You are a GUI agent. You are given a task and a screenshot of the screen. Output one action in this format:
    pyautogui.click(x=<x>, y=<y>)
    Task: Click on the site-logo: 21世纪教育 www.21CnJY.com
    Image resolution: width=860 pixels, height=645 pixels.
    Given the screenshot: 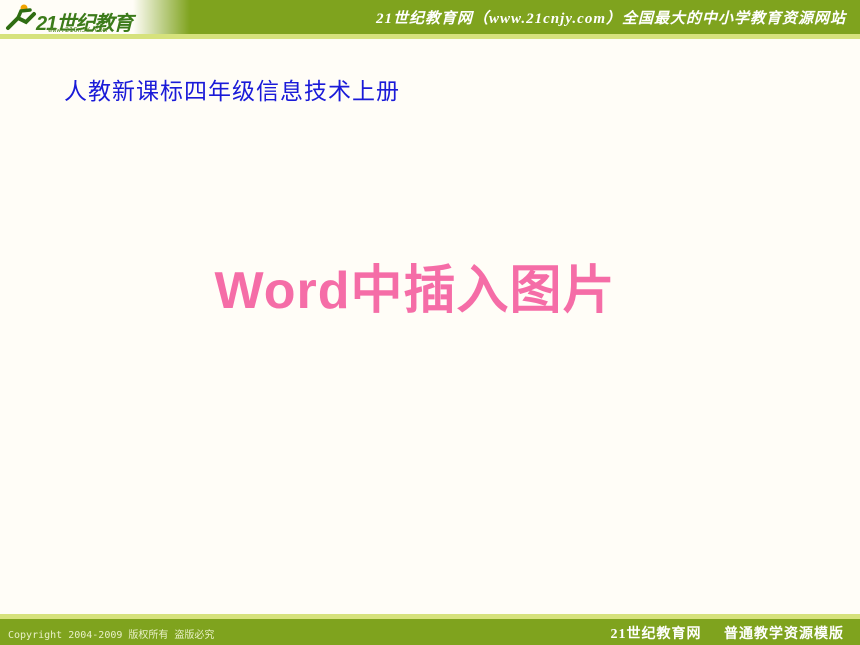 What is the action you would take?
    pyautogui.click(x=94, y=18)
    